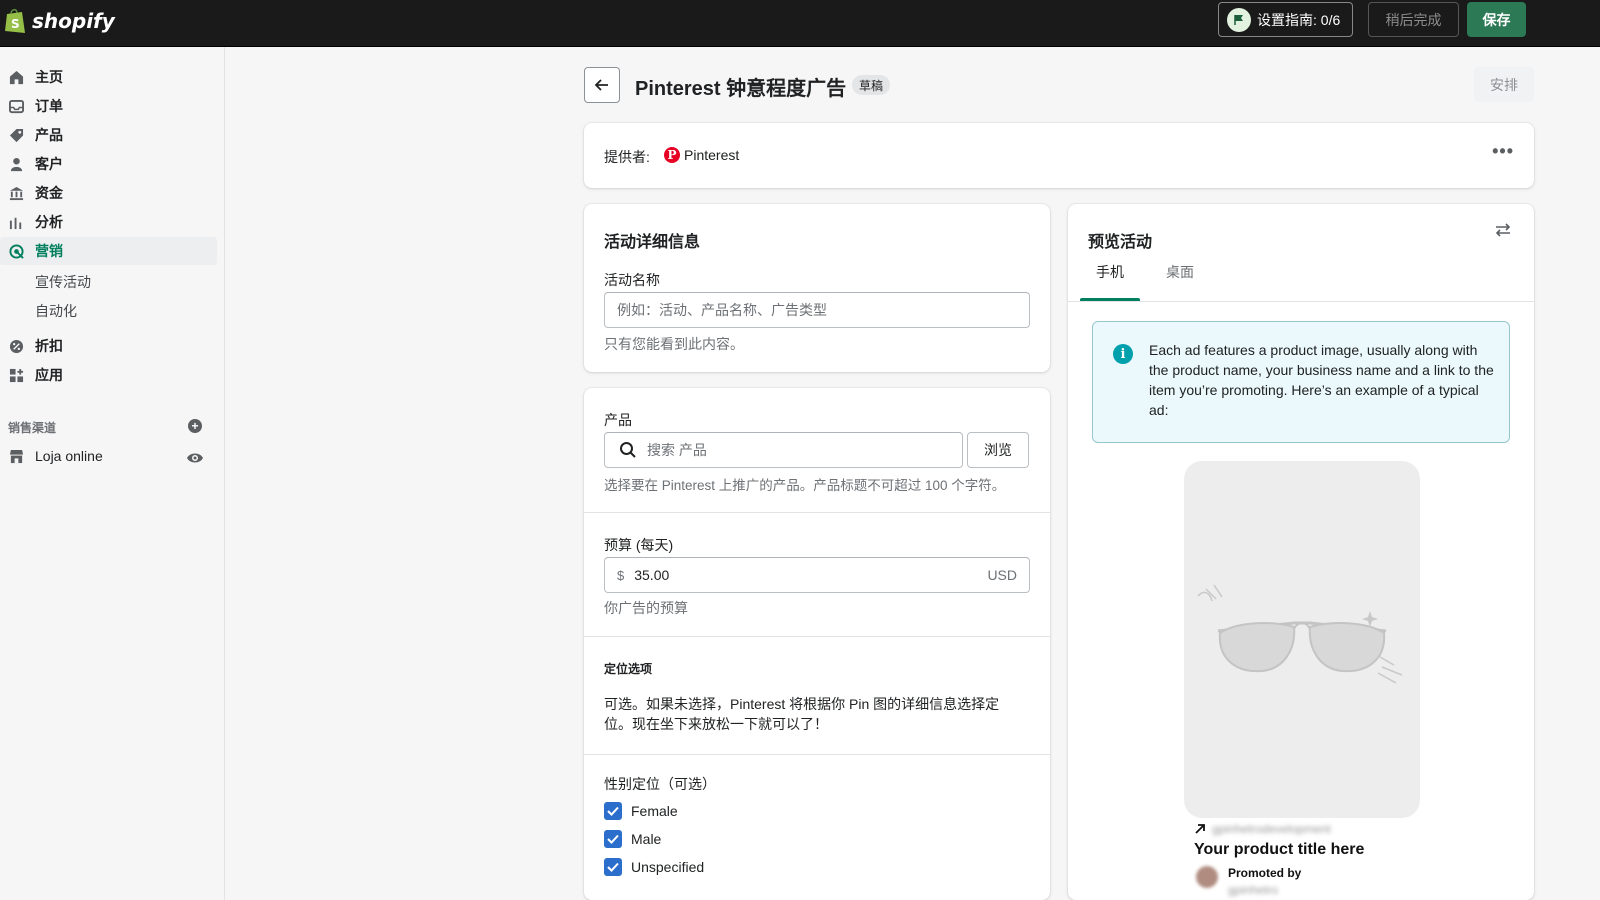  What do you see at coordinates (652, 242) in the screenshot?
I see `card-title: 活动详细信息` at bounding box center [652, 242].